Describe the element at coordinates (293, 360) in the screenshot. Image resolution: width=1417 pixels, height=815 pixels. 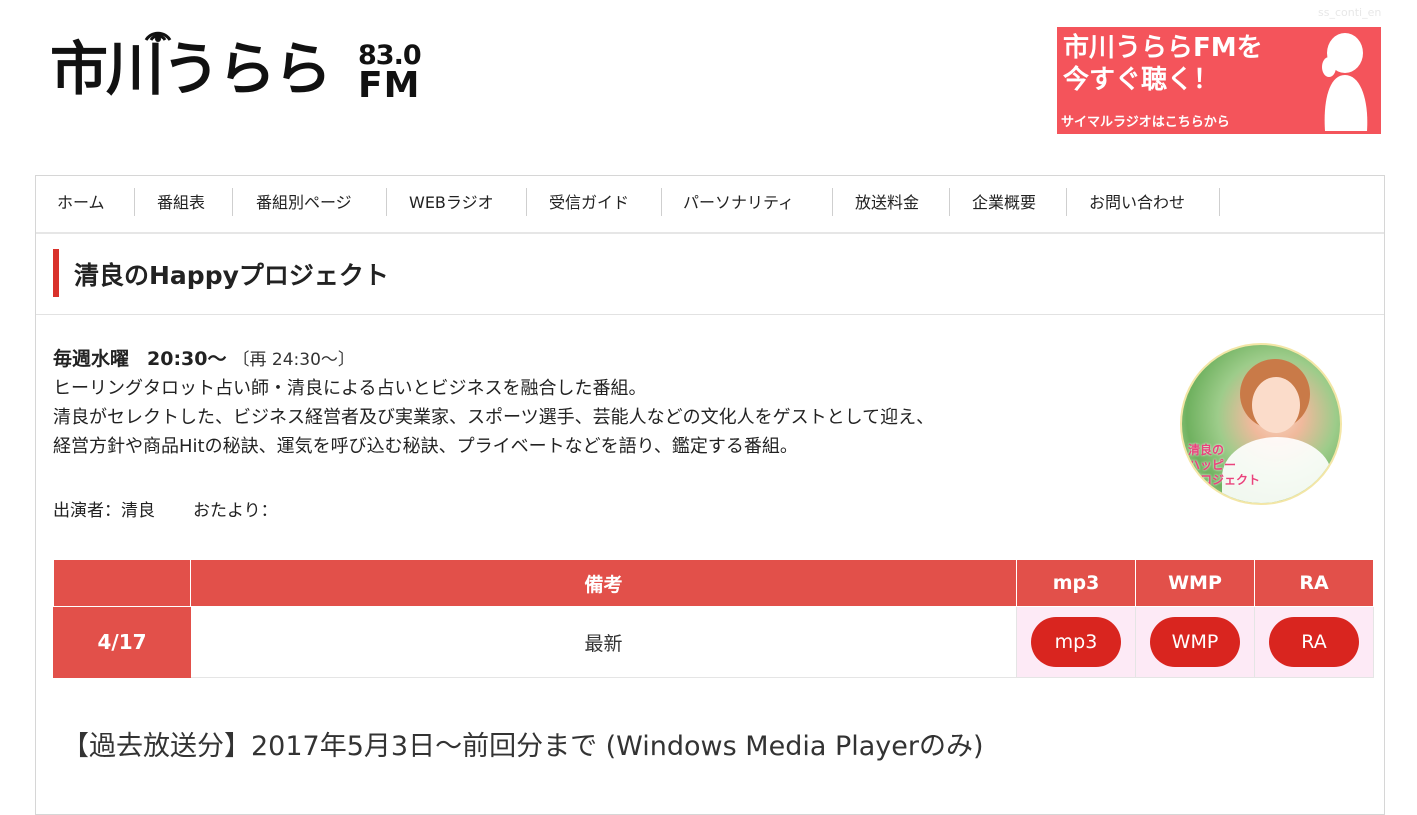
I see `rebroadcast-time: 〔再 24:30〜〕` at that location.